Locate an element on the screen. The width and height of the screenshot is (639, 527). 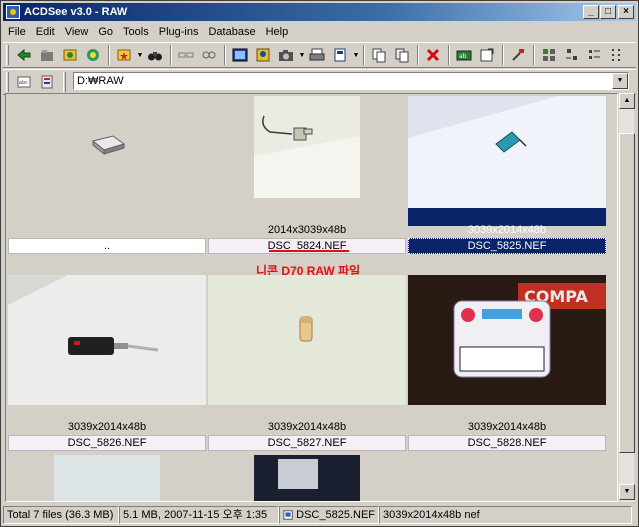
address-input: D:₩RAW is located at coordinates (344, 81).